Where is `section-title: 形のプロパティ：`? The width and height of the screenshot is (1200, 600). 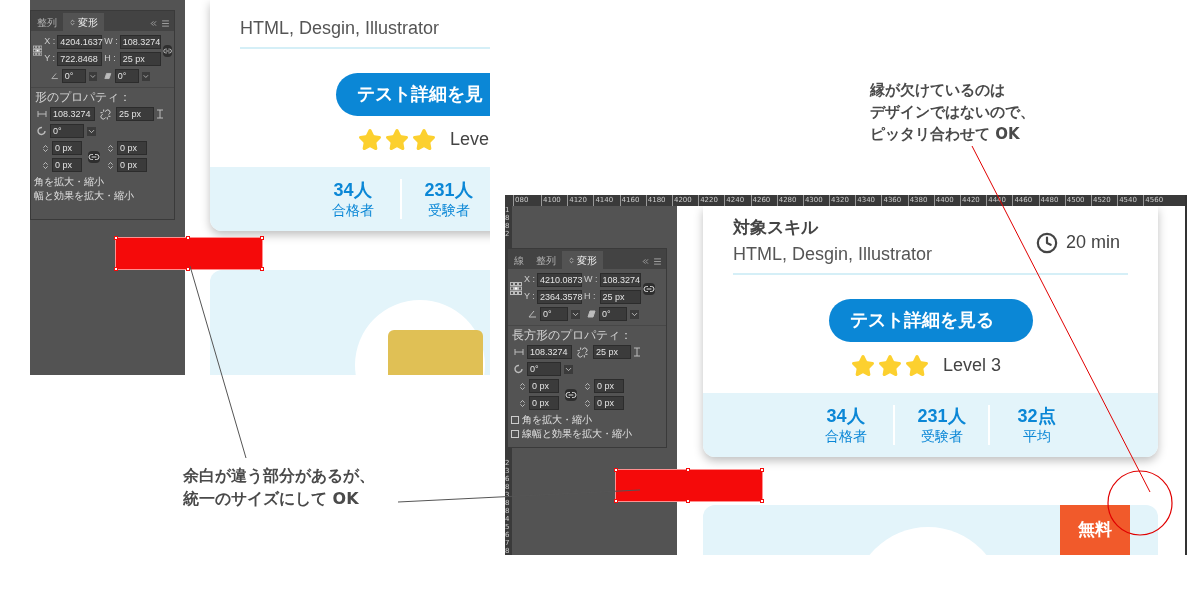 section-title: 形のプロパティ： is located at coordinates (83, 97).